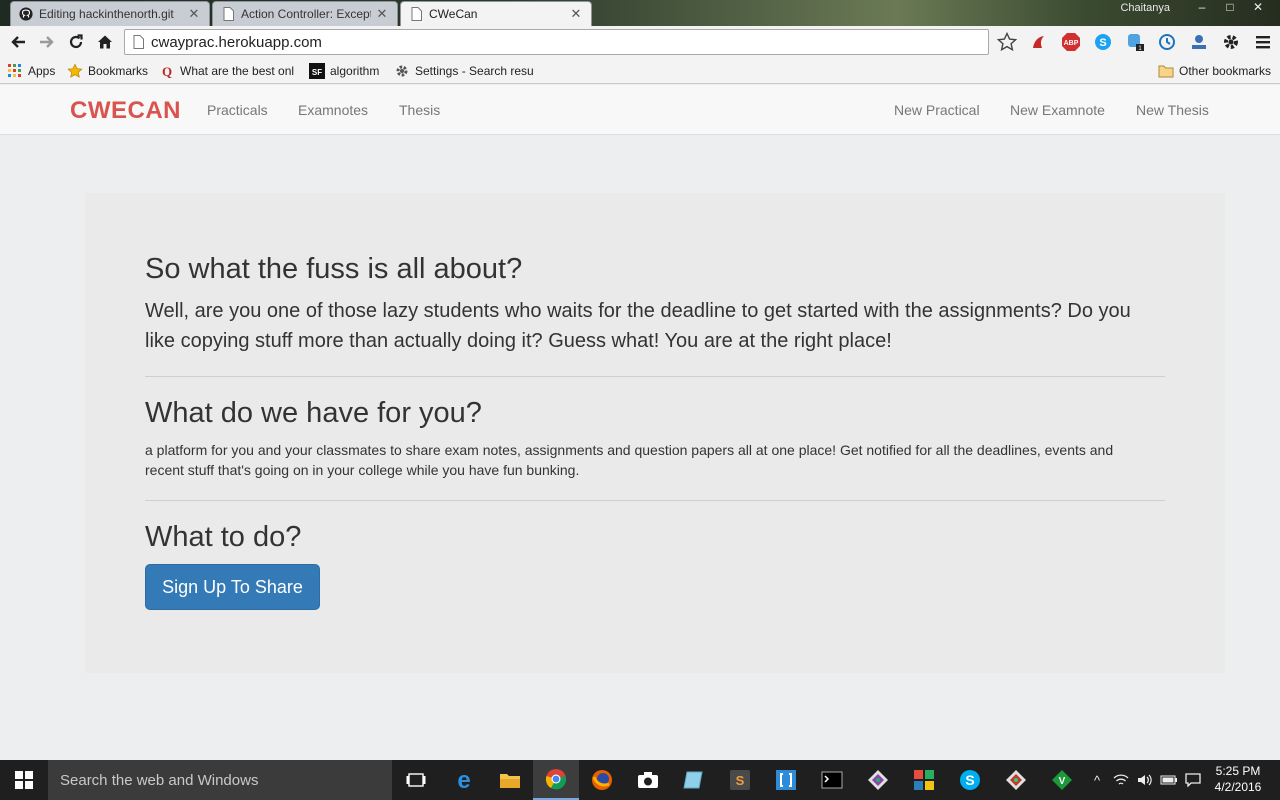  What do you see at coordinates (118, 71) in the screenshot?
I see `bookmark-label: Bookmarks` at bounding box center [118, 71].